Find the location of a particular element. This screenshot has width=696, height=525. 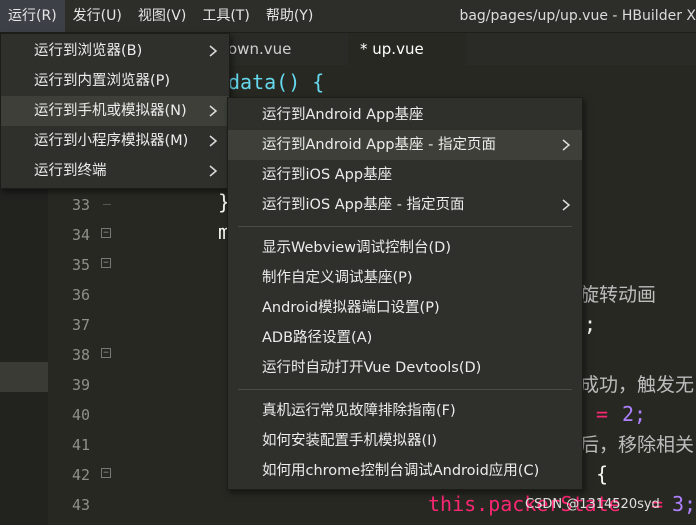

menu-publish: 发行(U) is located at coordinates (97, 16).